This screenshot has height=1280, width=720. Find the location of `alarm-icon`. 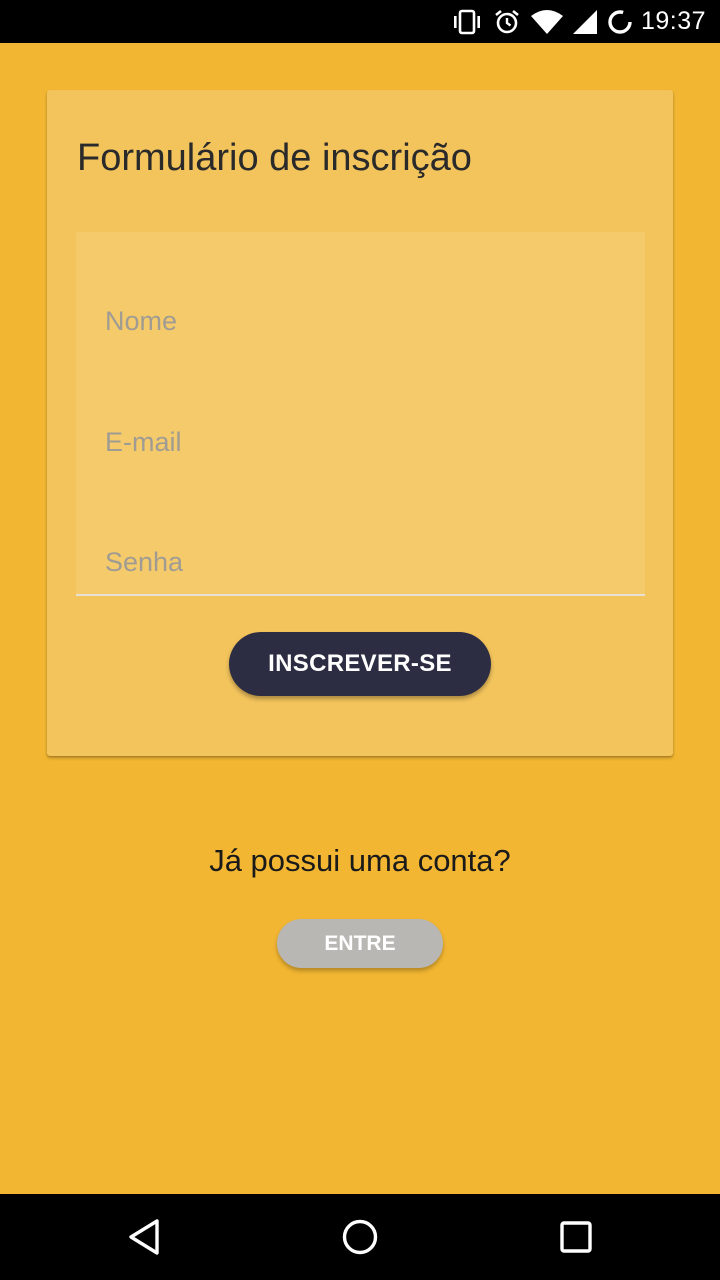

alarm-icon is located at coordinates (507, 22).